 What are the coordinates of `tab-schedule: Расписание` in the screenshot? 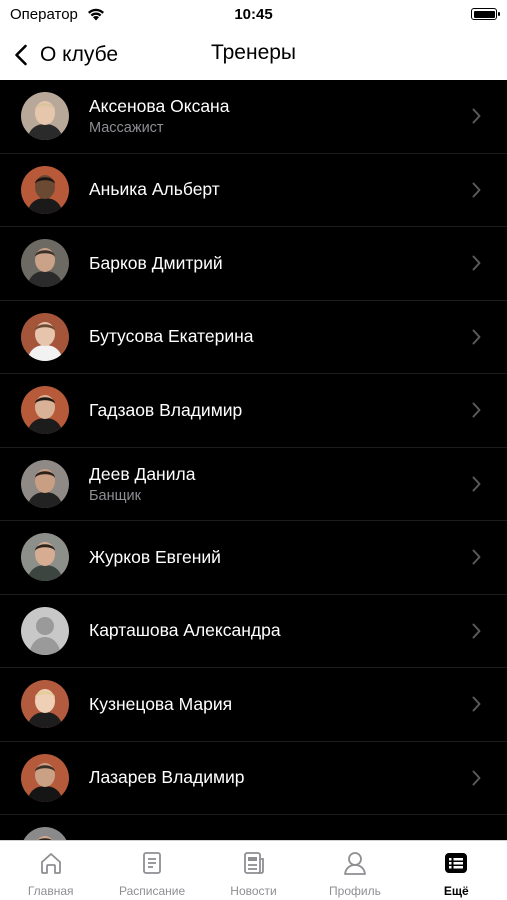 It's located at (151, 870).